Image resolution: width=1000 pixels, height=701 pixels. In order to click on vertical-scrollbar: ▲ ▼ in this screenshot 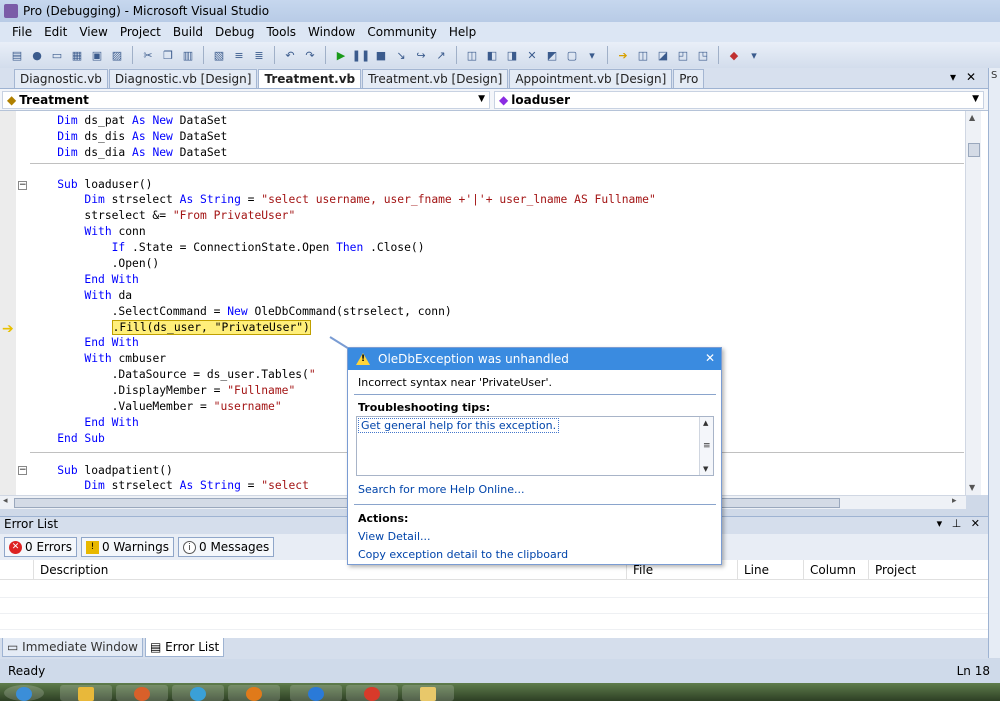, I will do `click(973, 303)`.